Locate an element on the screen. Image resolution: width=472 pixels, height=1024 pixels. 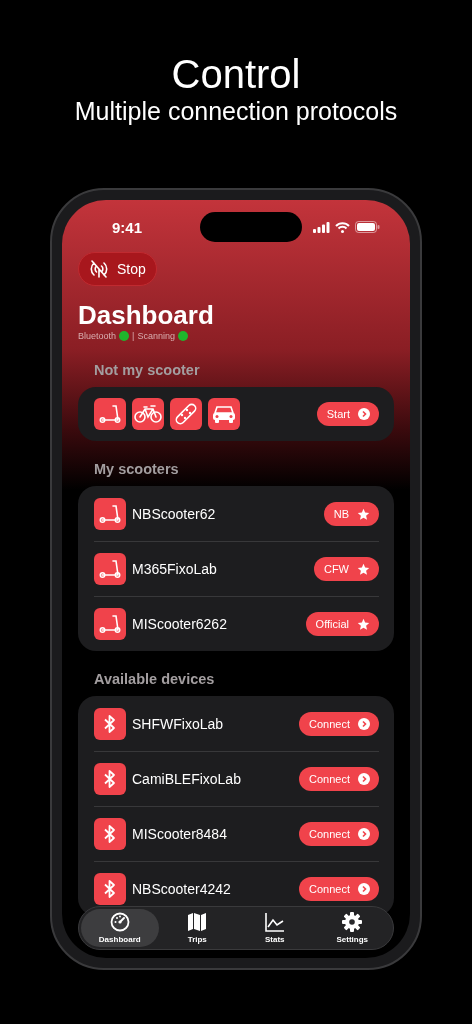
speedometer-icon is located at coordinates (119, 922).